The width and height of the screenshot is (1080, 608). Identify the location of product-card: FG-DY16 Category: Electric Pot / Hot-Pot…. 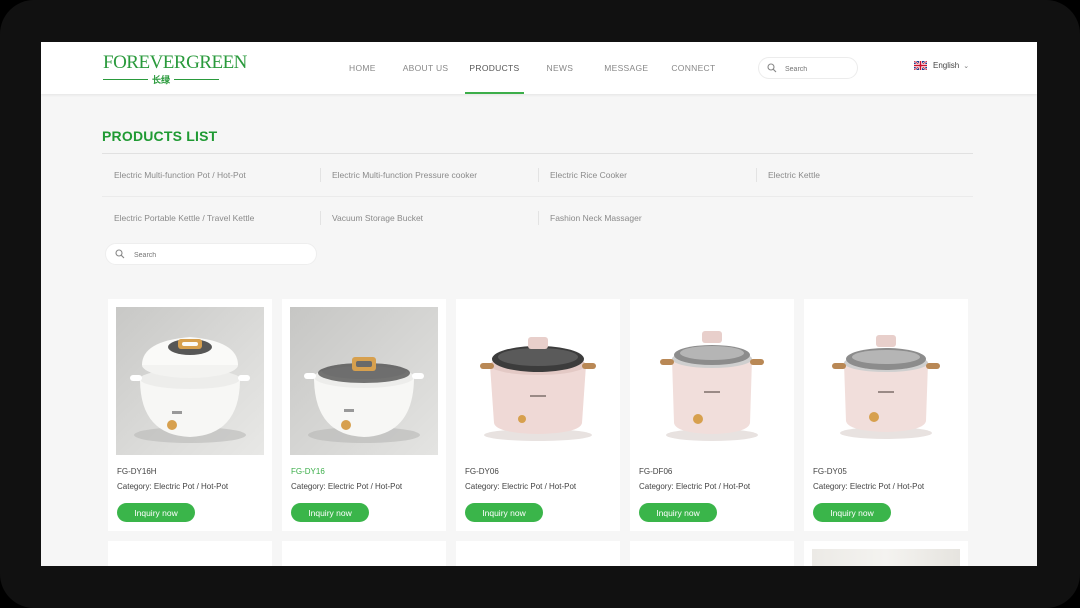
(364, 415).